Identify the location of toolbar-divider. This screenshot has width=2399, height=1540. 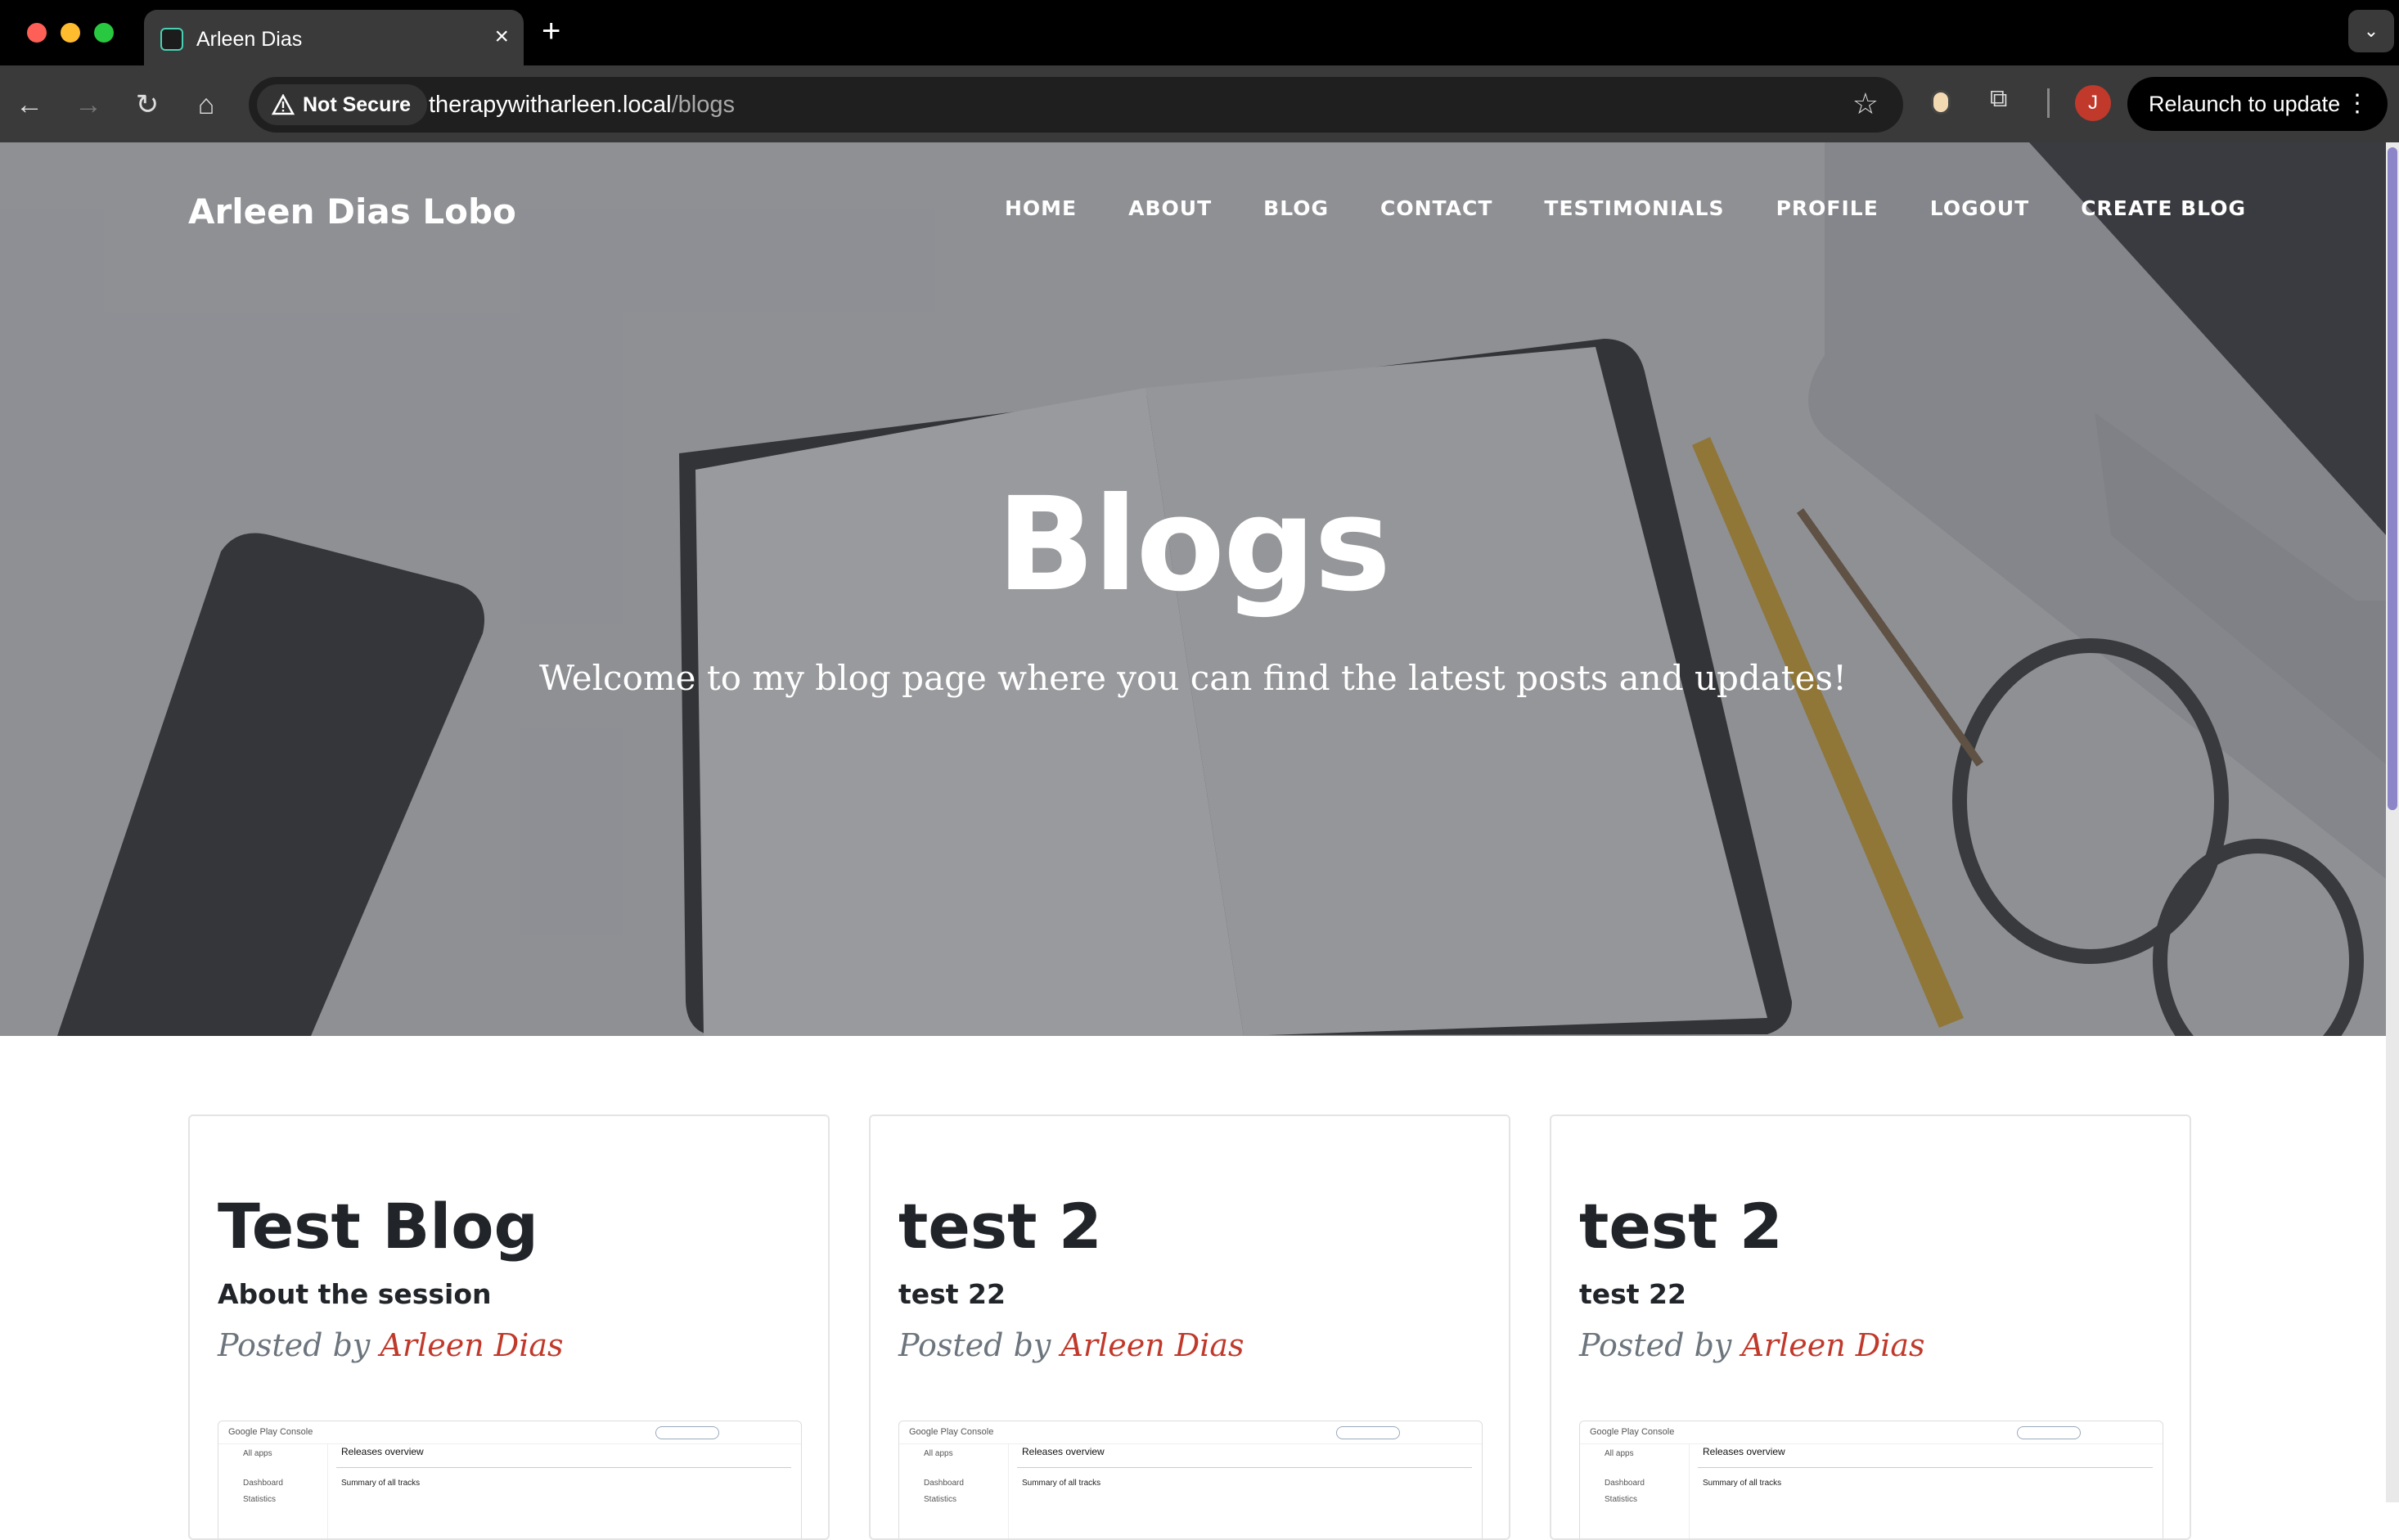
(2048, 103).